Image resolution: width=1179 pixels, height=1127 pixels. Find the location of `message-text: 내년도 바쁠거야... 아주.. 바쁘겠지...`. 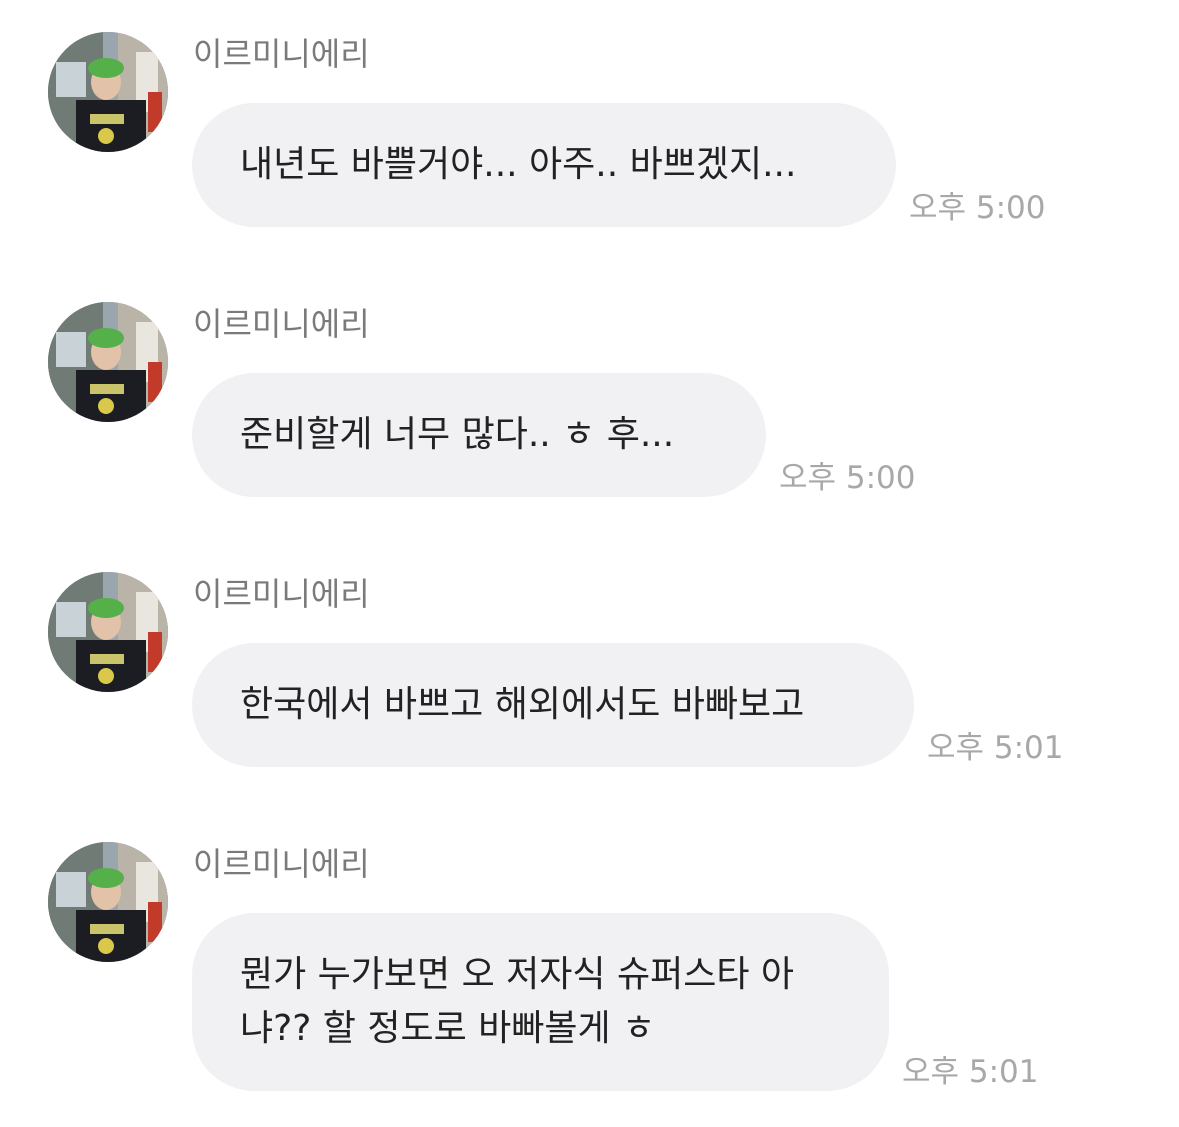

message-text: 내년도 바쁠거야... 아주.. 바쁘겠지... is located at coordinates (518, 164).